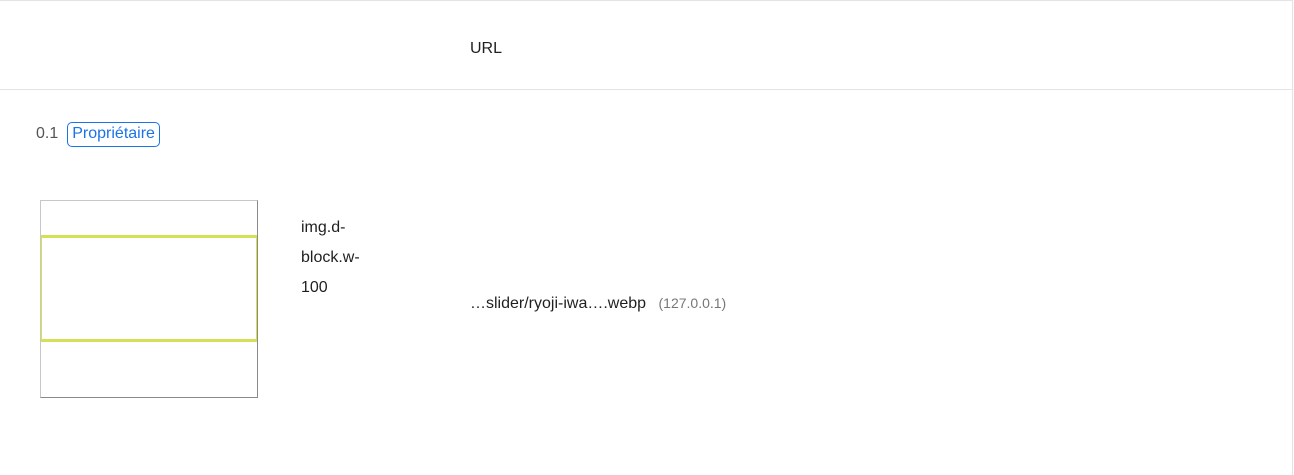  Describe the element at coordinates (692, 303) in the screenshot. I see `resource-host: (127.0.0.1)` at that location.